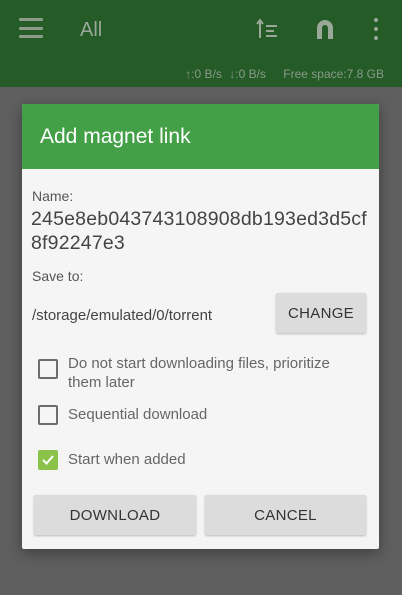  What do you see at coordinates (199, 231) in the screenshot?
I see `name-value: 245e8eb043743108908db193ed3d5cf8f92247e3` at bounding box center [199, 231].